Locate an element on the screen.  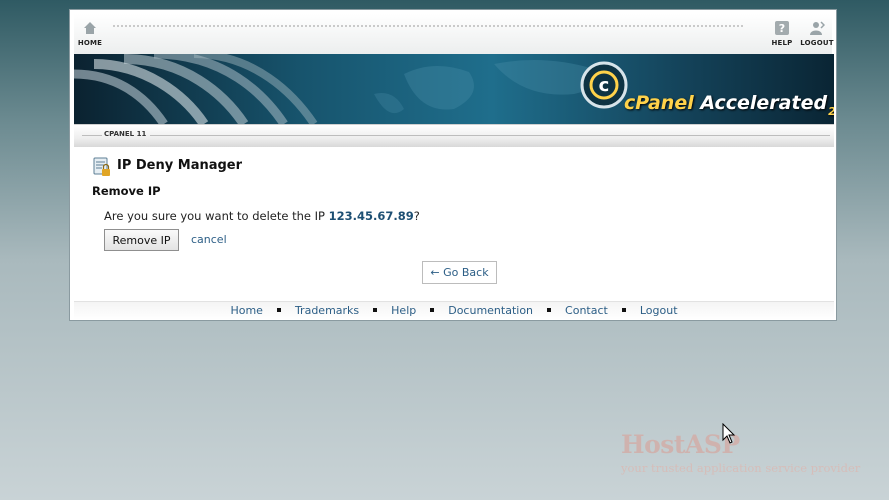
breadcrumb: CPANEL 11 is located at coordinates (125, 134).